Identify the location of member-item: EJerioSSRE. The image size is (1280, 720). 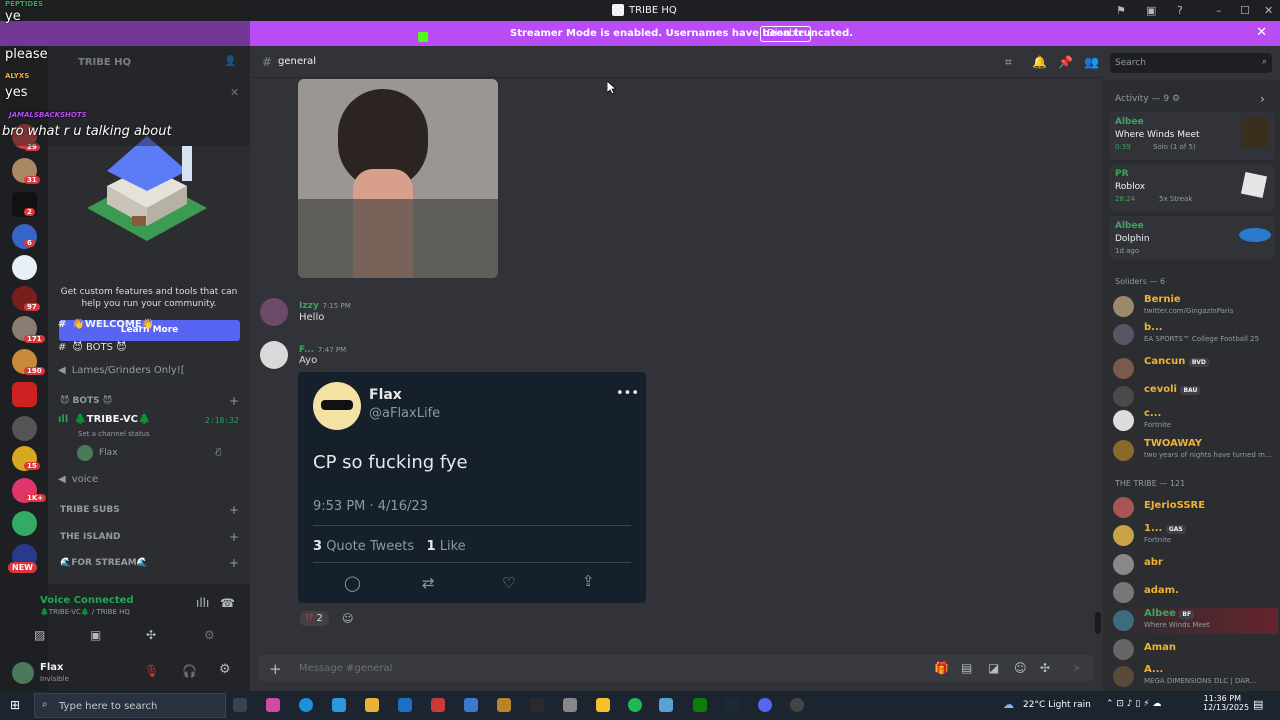
(1195, 508).